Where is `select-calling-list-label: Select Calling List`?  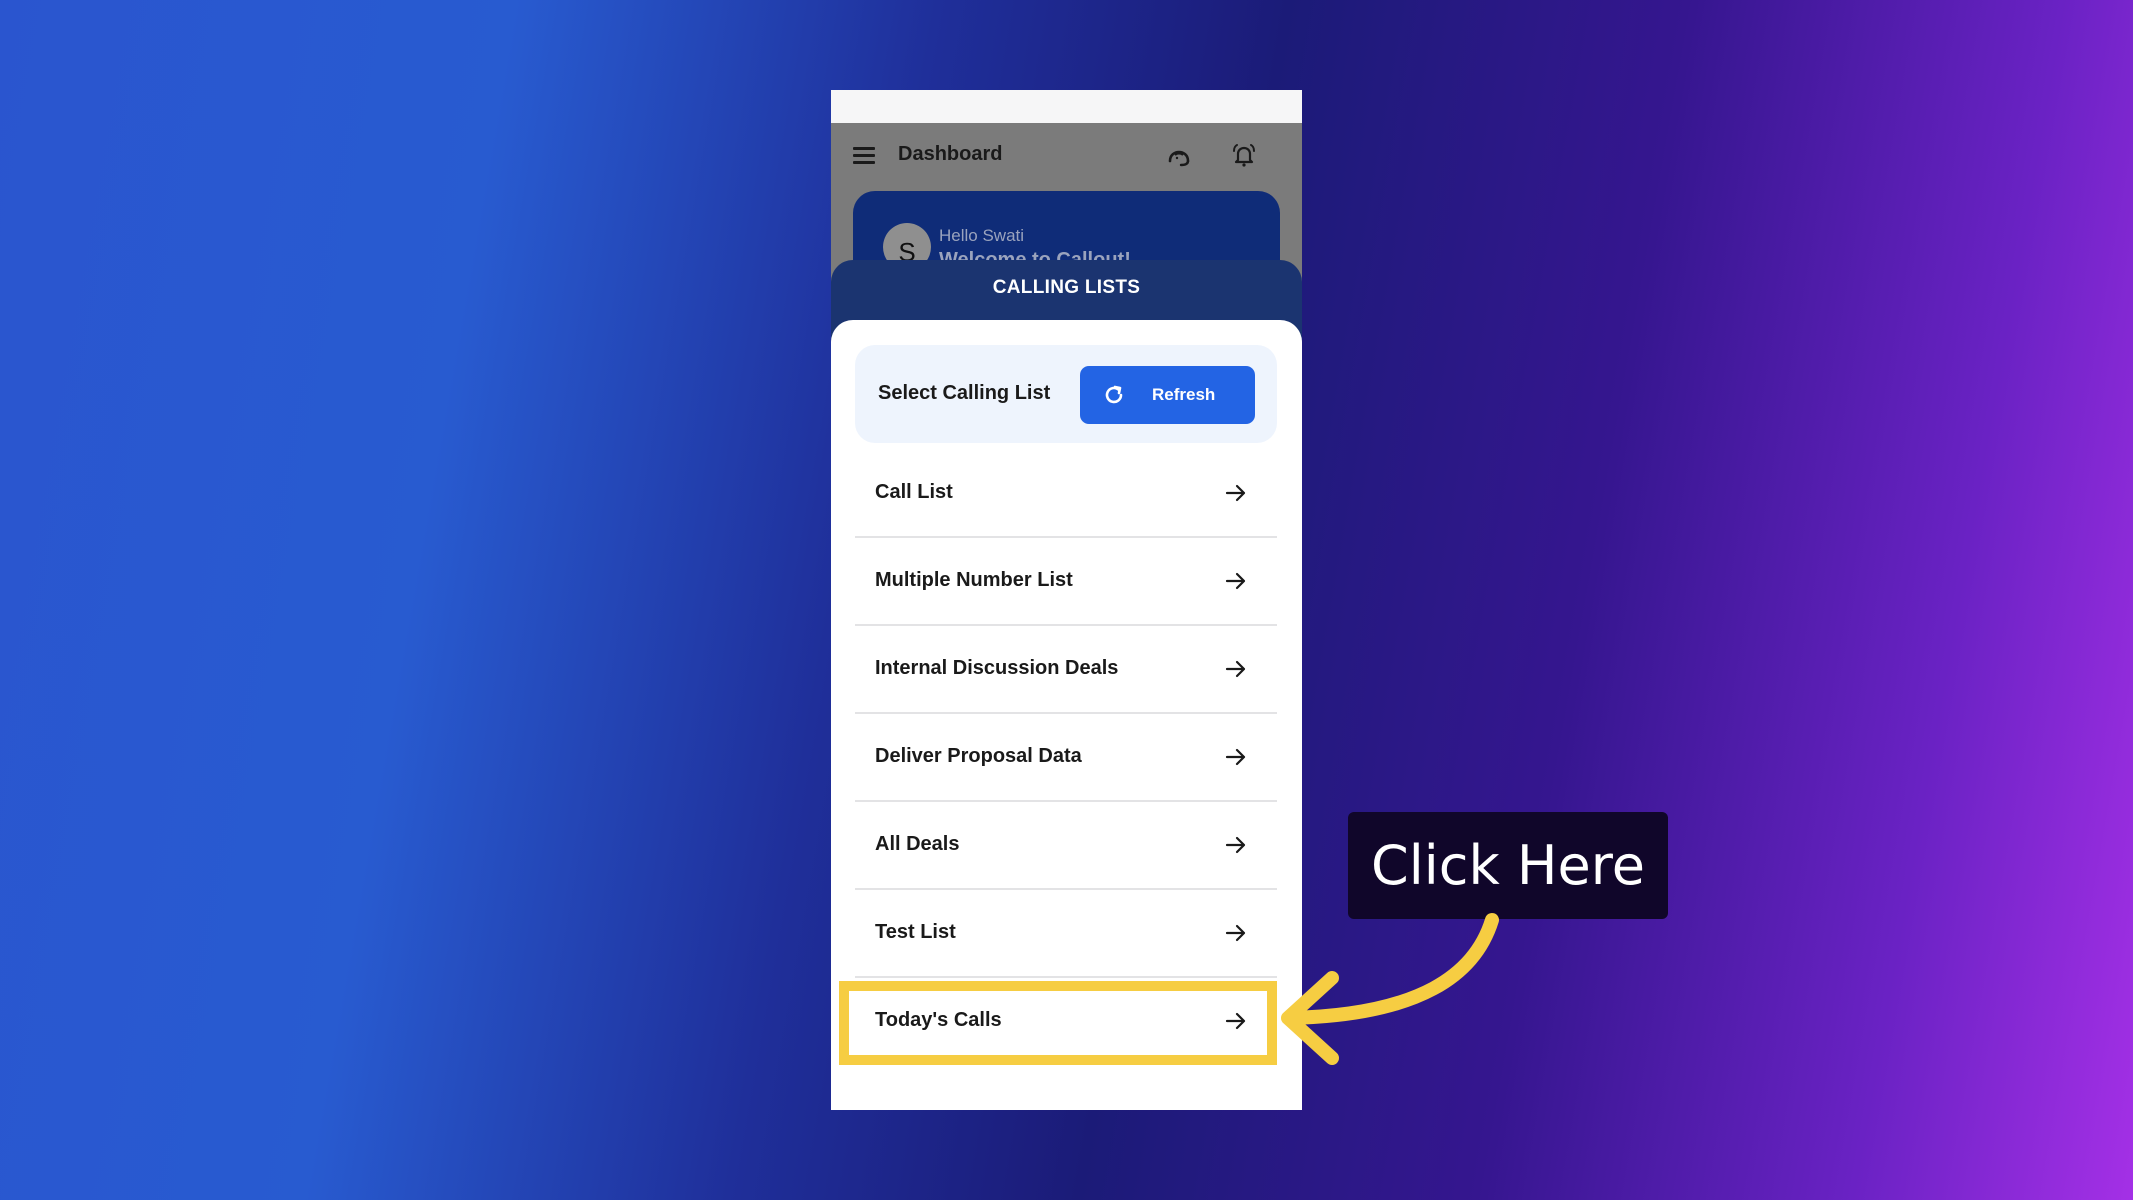 select-calling-list-label: Select Calling List is located at coordinates (964, 393).